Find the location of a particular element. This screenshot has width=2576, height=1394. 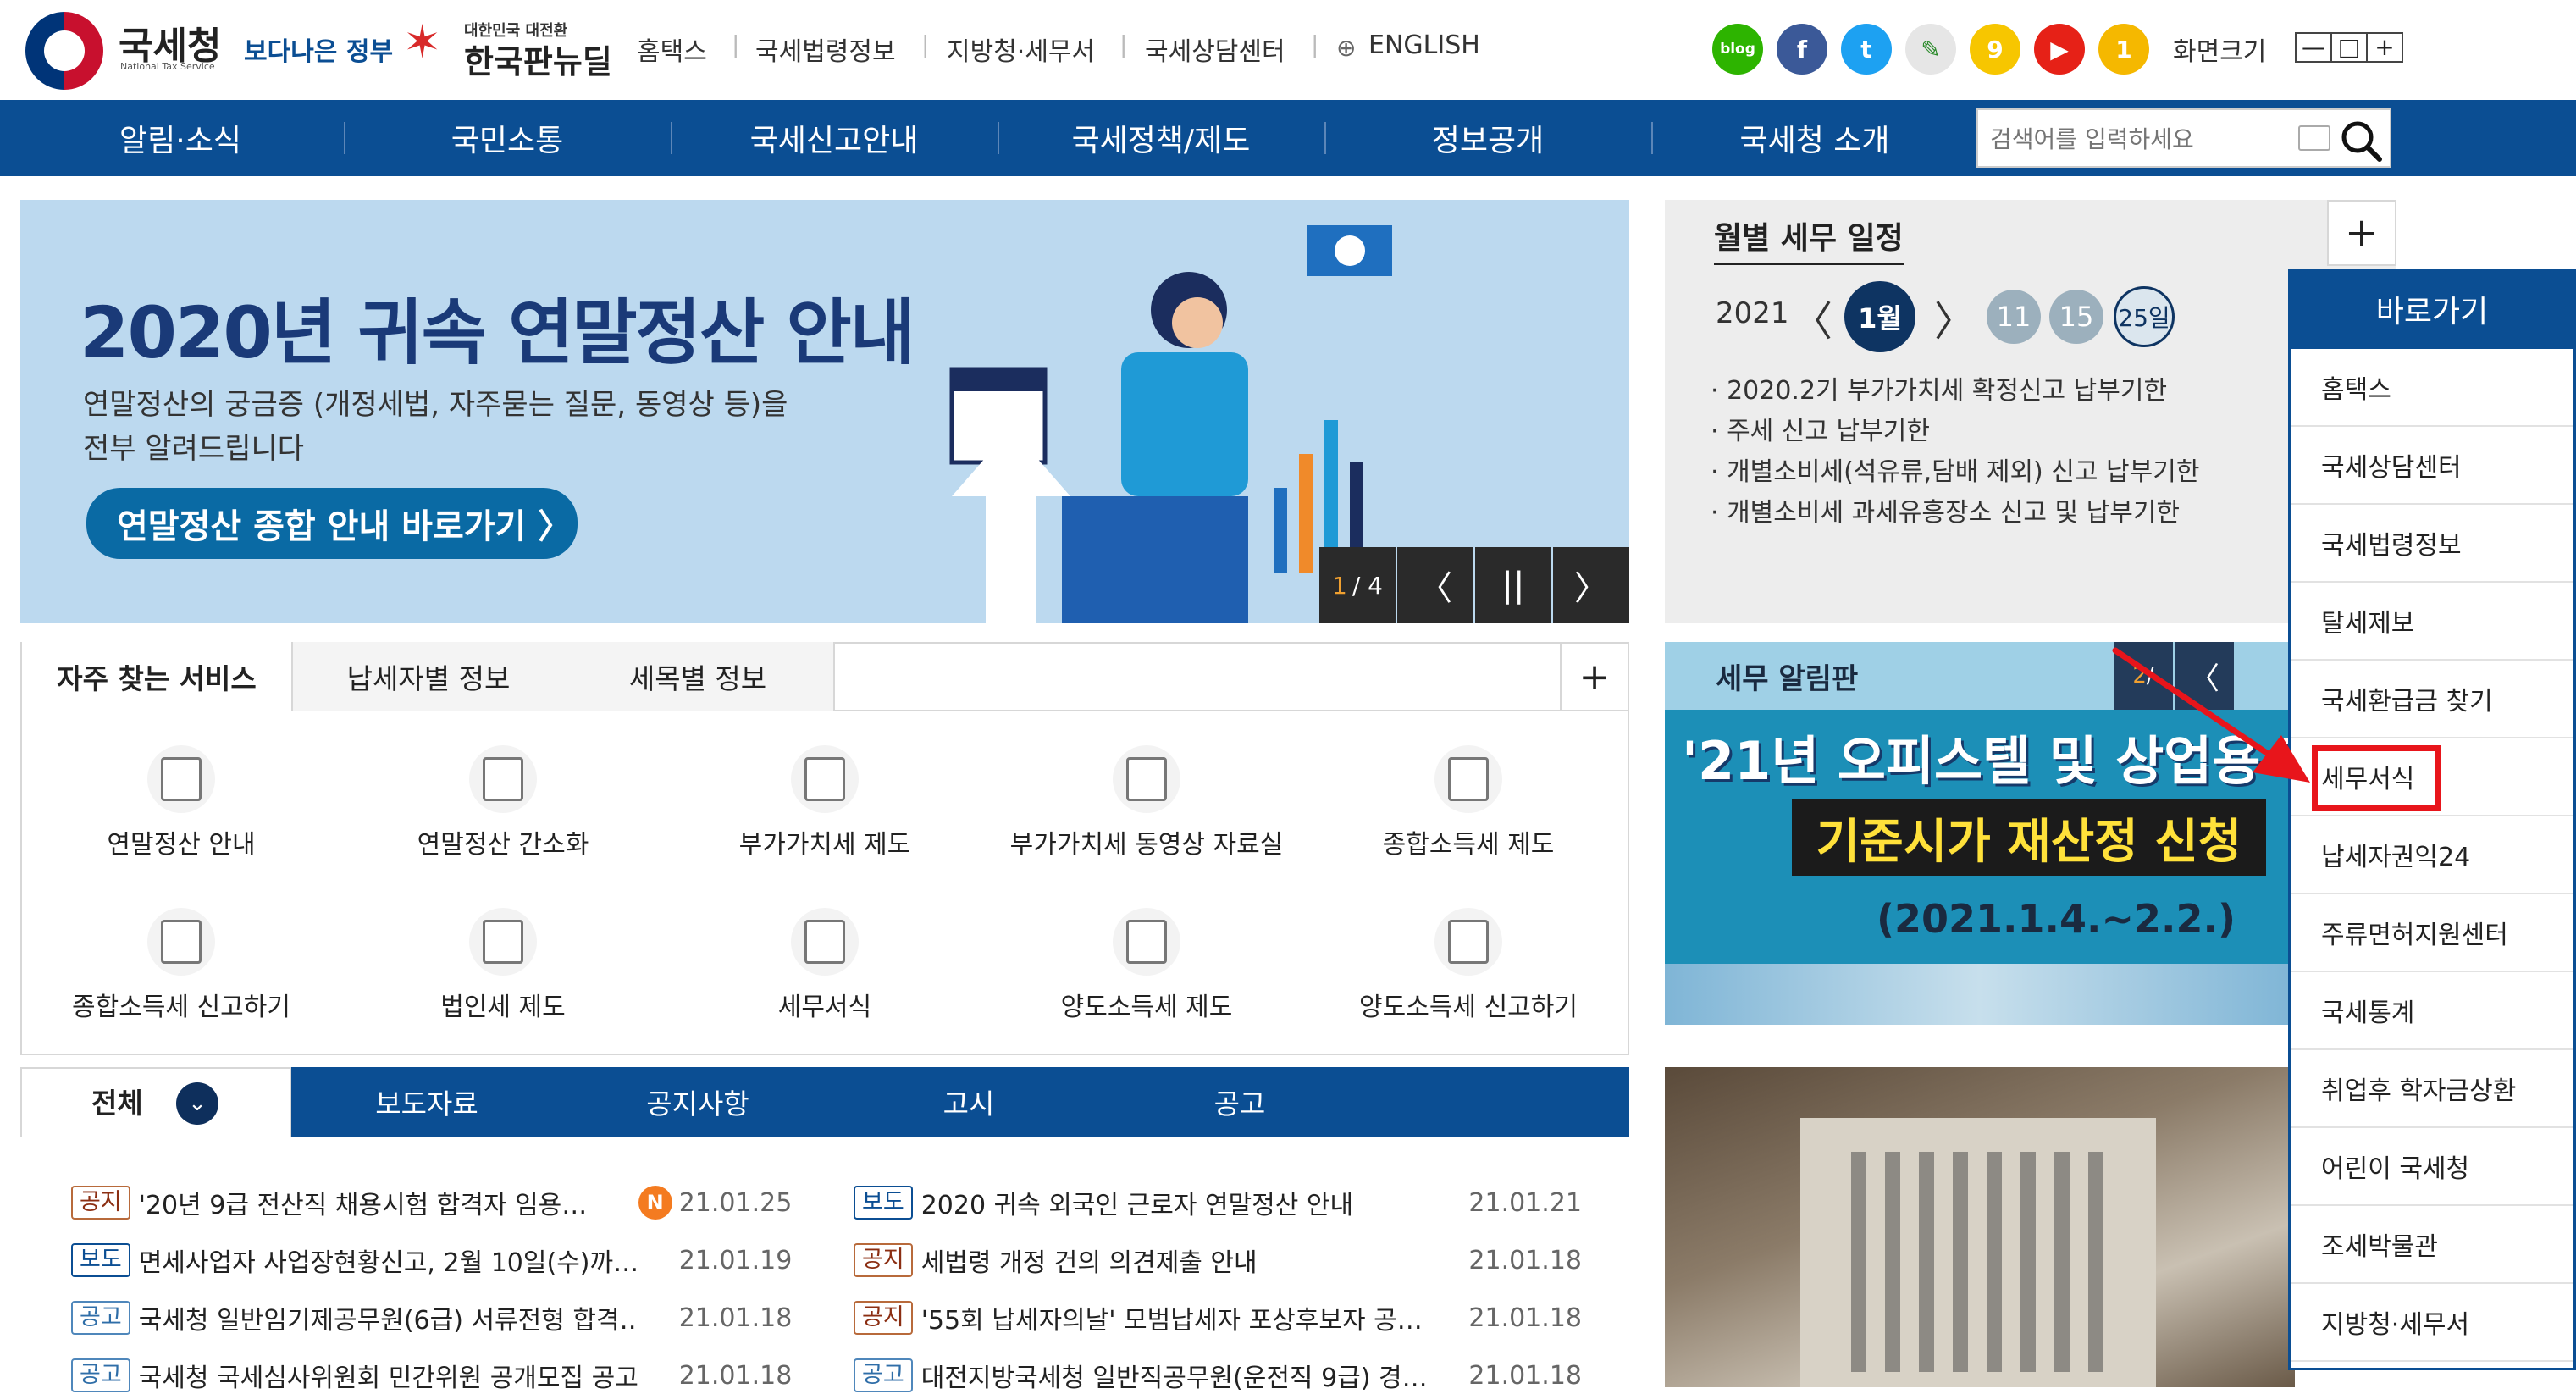

banner-cta-button: 연말정산 종합 안내 바로가기 〉 is located at coordinates (332, 523).